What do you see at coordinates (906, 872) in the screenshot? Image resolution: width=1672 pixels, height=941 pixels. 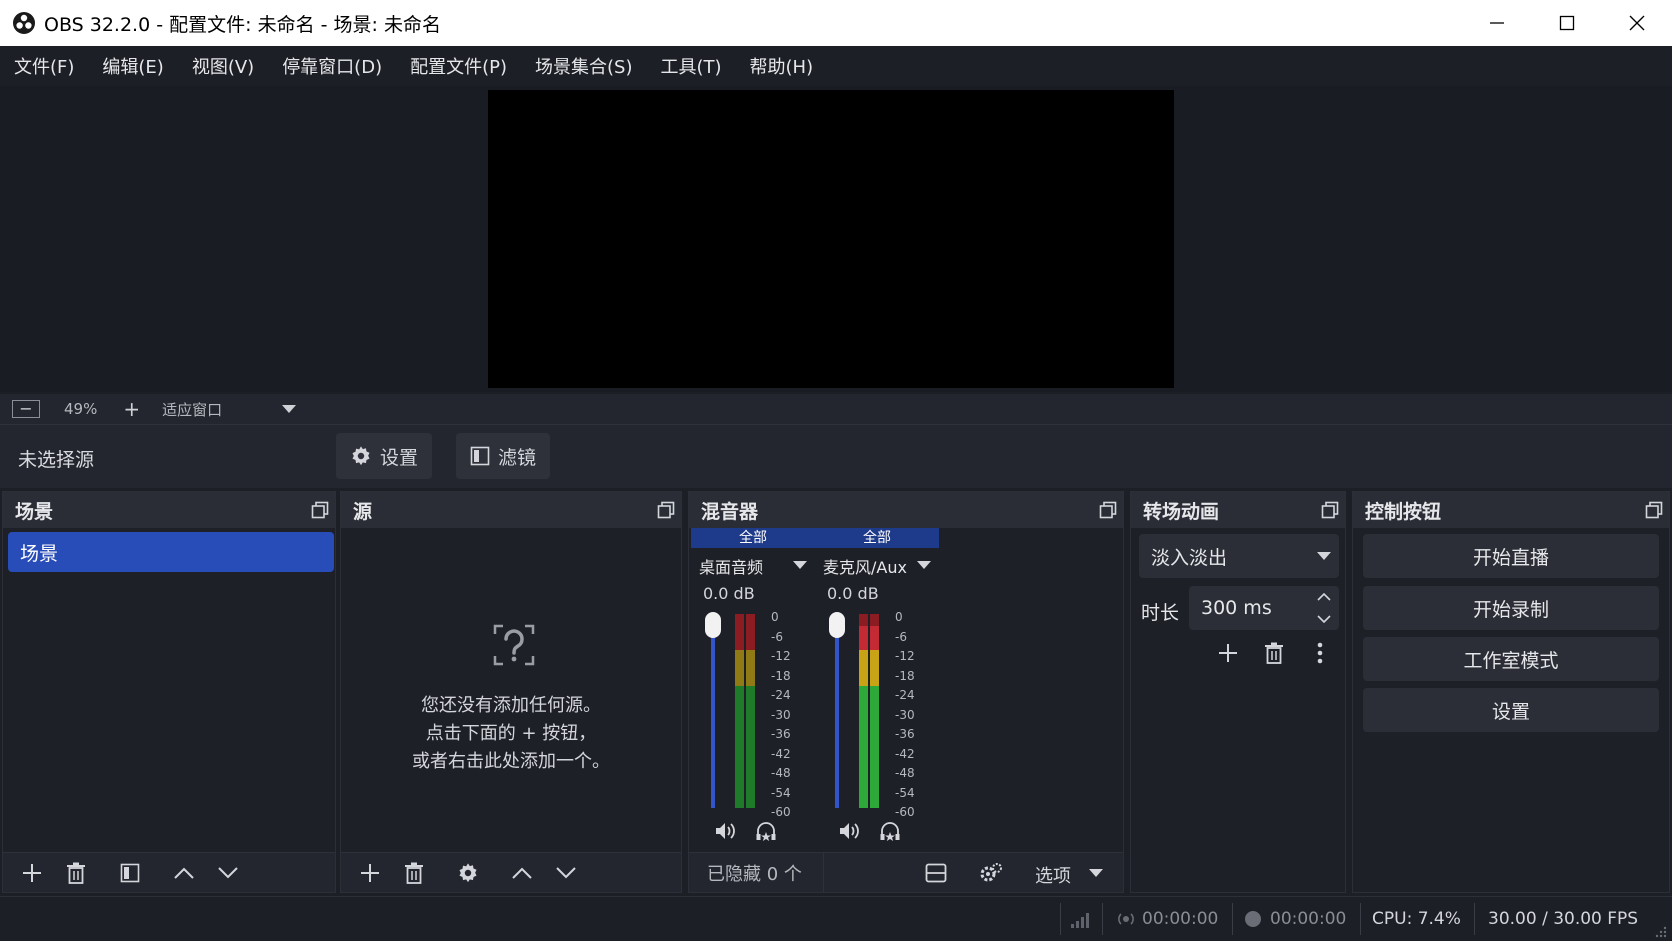 I see `mixer-footer: 已隐藏 0 个 选项` at bounding box center [906, 872].